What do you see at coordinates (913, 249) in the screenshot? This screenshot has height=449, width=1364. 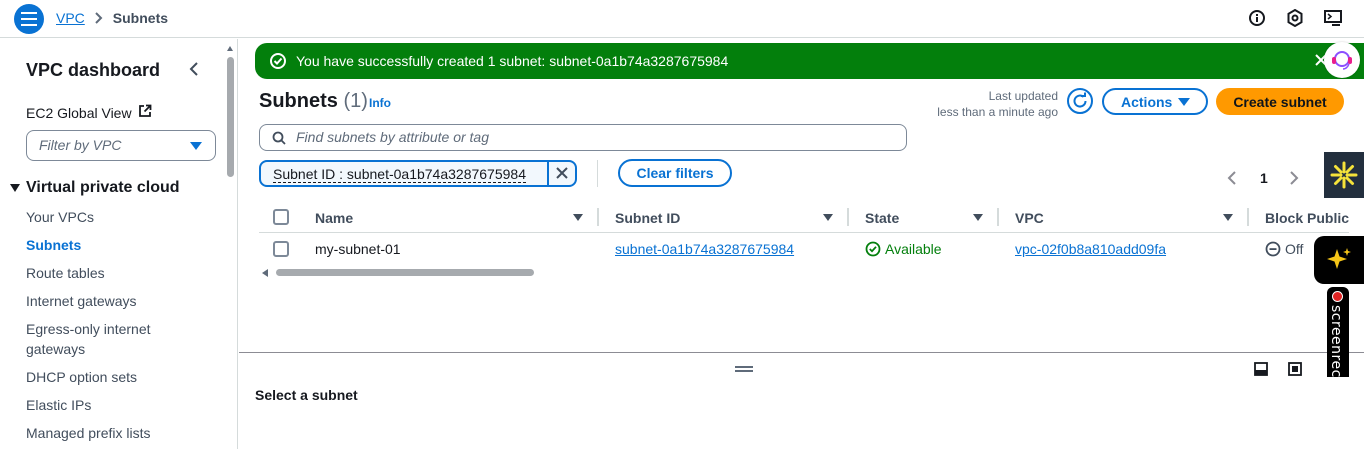 I see `state-label: Available` at bounding box center [913, 249].